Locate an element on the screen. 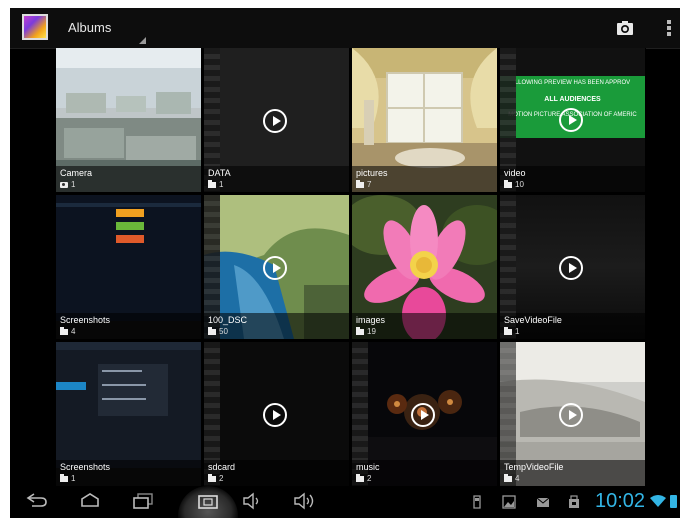  album-label-band: video 10 is located at coordinates (572, 179).